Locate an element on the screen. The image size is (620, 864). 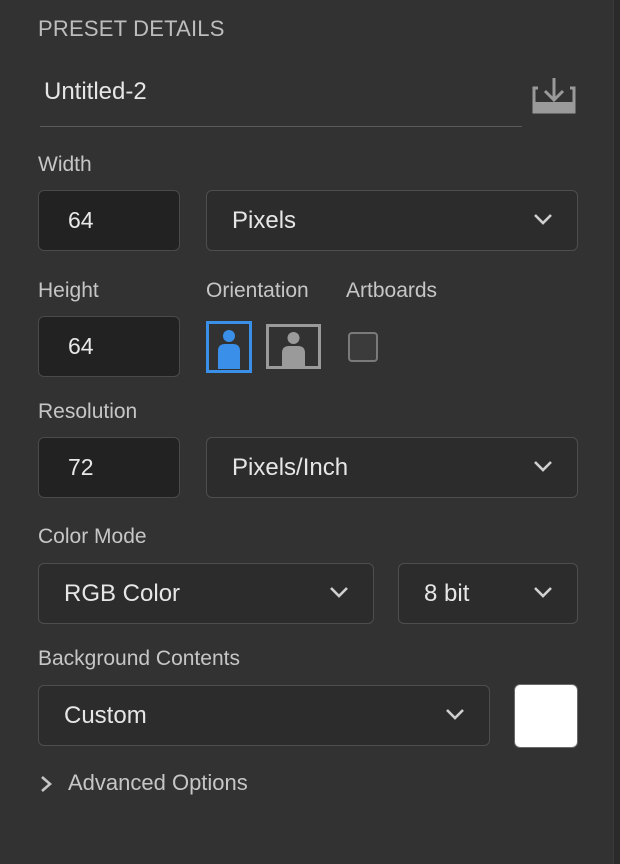
preset-name-field: Untitled-2 is located at coordinates (95, 92).